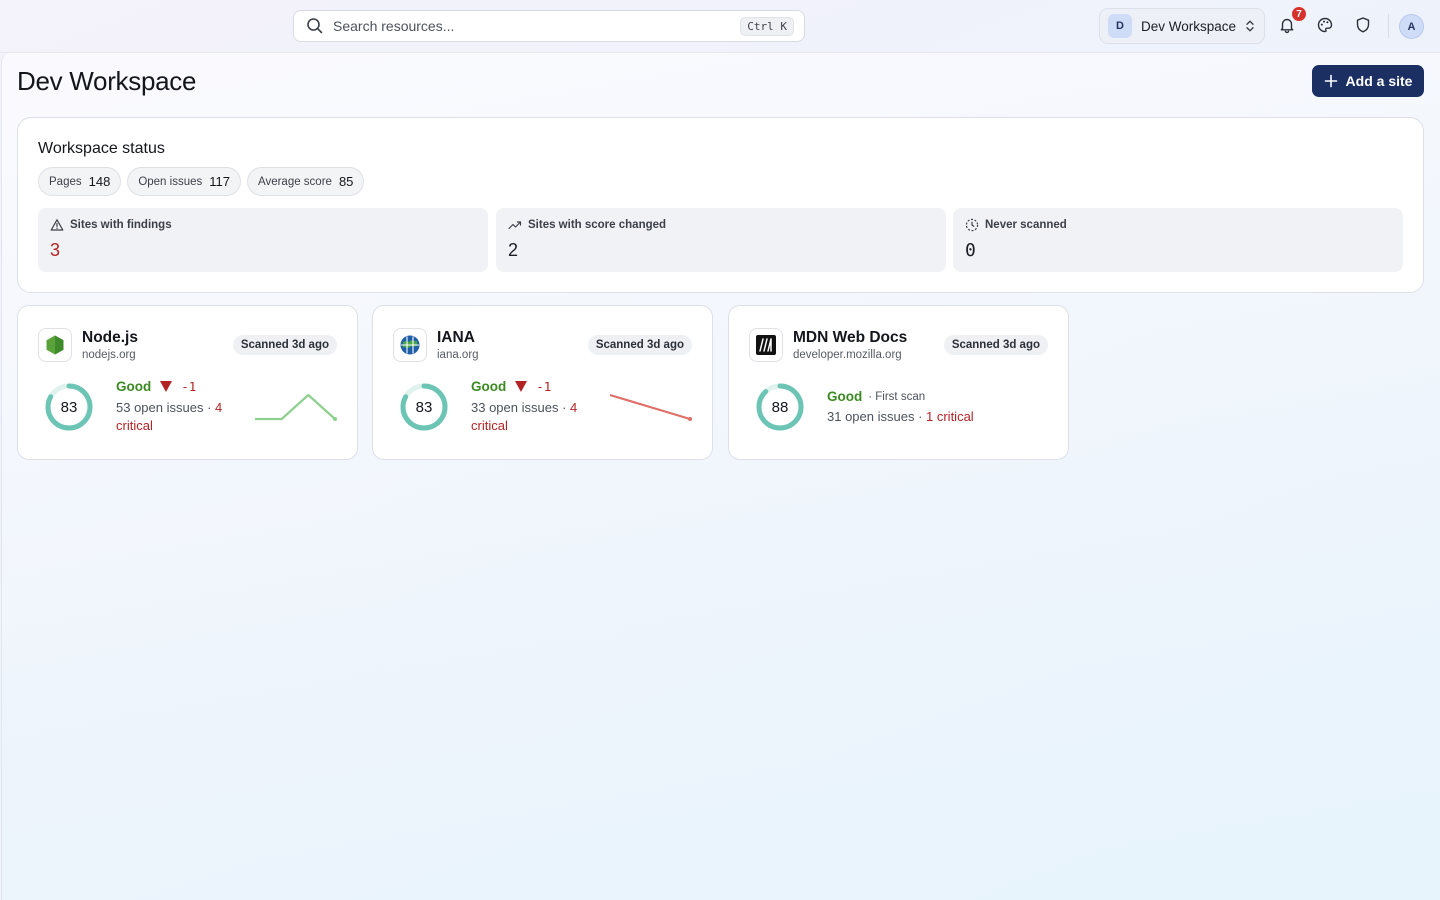  I want to click on pill-value: 85, so click(346, 181).